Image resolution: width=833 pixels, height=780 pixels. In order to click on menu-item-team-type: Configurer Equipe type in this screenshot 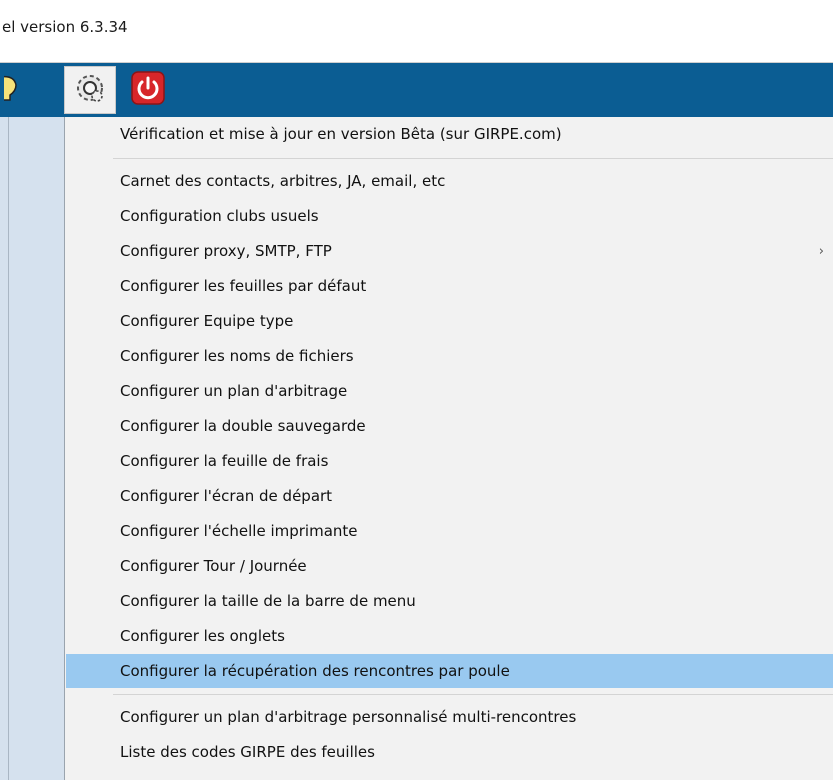, I will do `click(449, 321)`.